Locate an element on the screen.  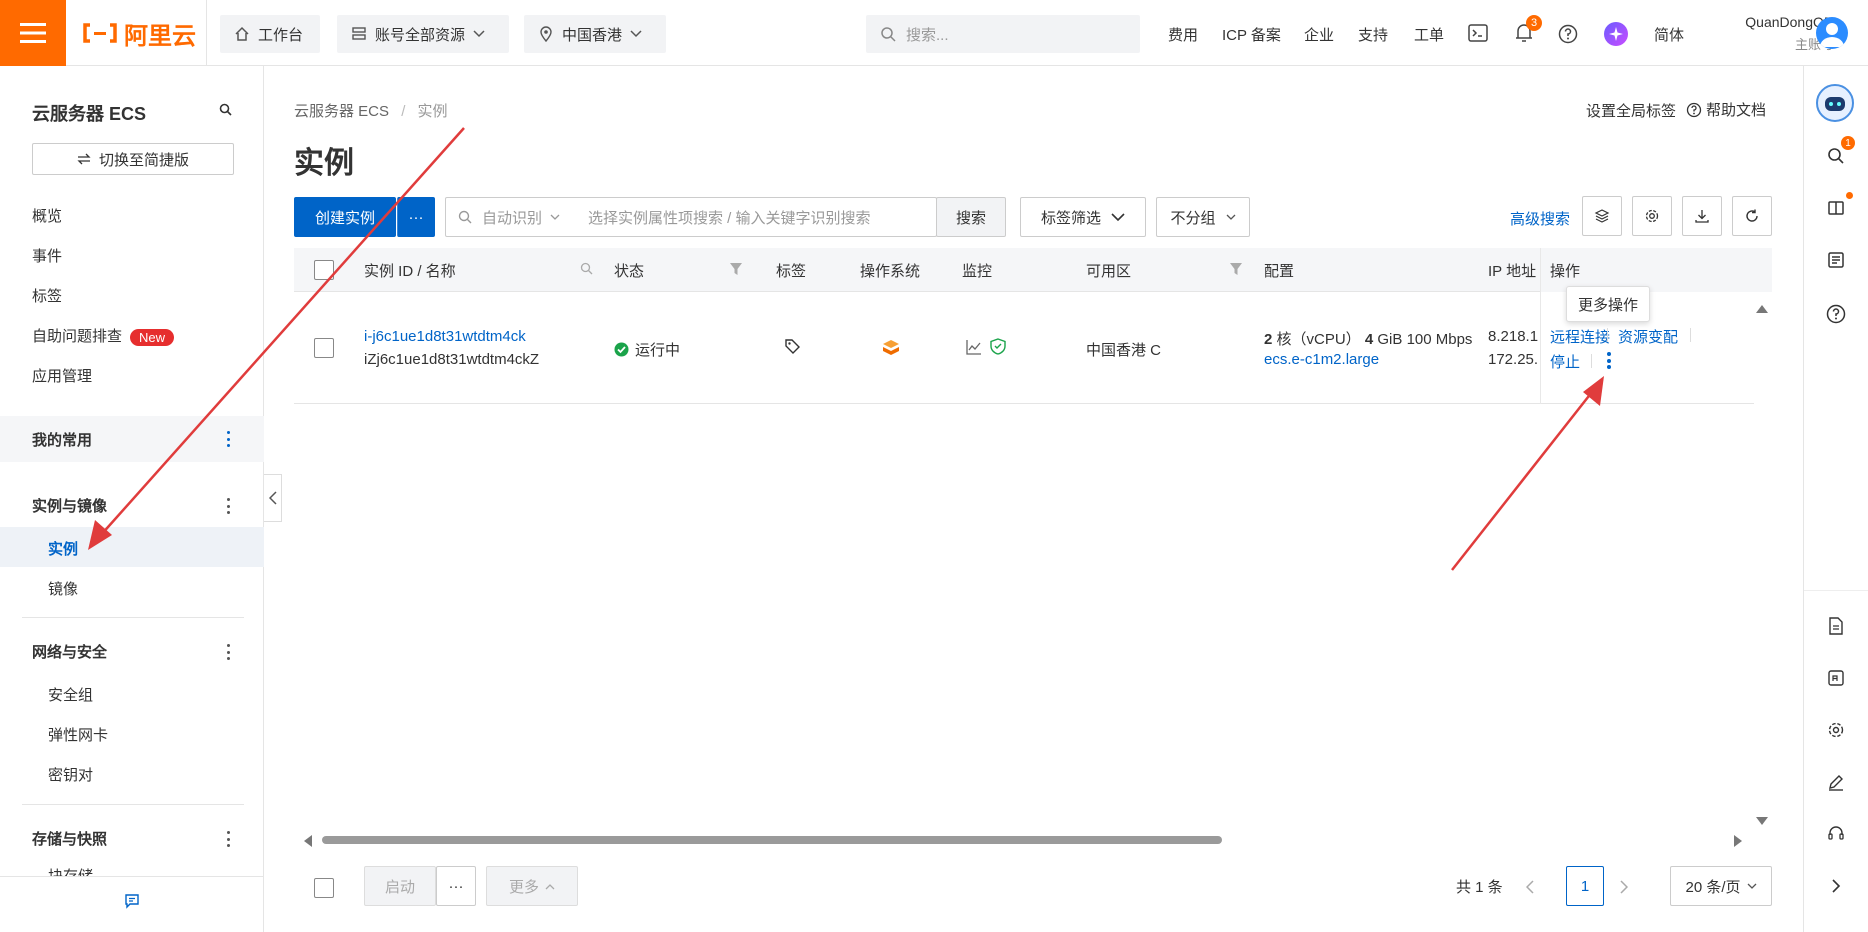
select-all-checkbox is located at coordinates (324, 270).